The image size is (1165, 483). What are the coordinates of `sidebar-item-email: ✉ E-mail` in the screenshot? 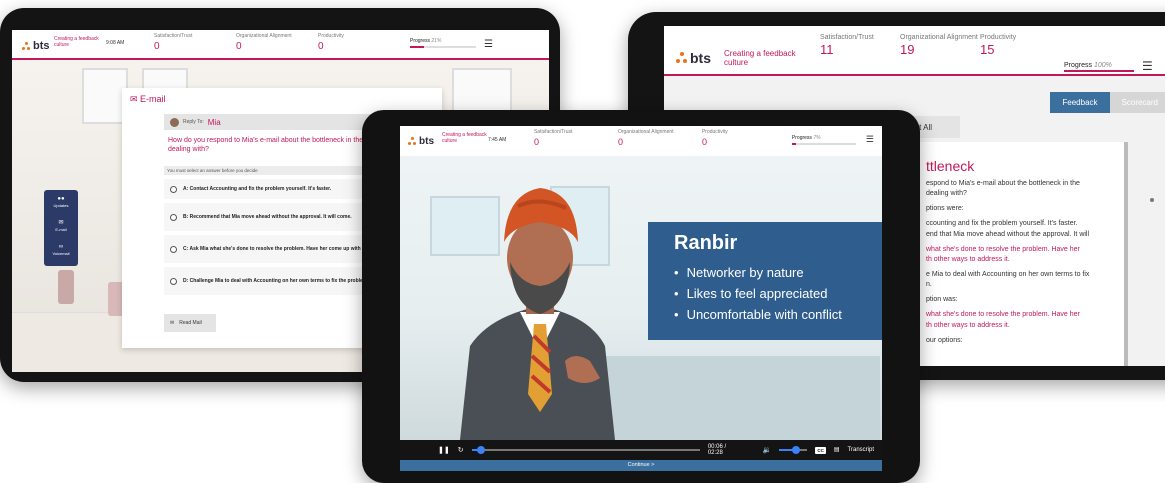 It's located at (61, 226).